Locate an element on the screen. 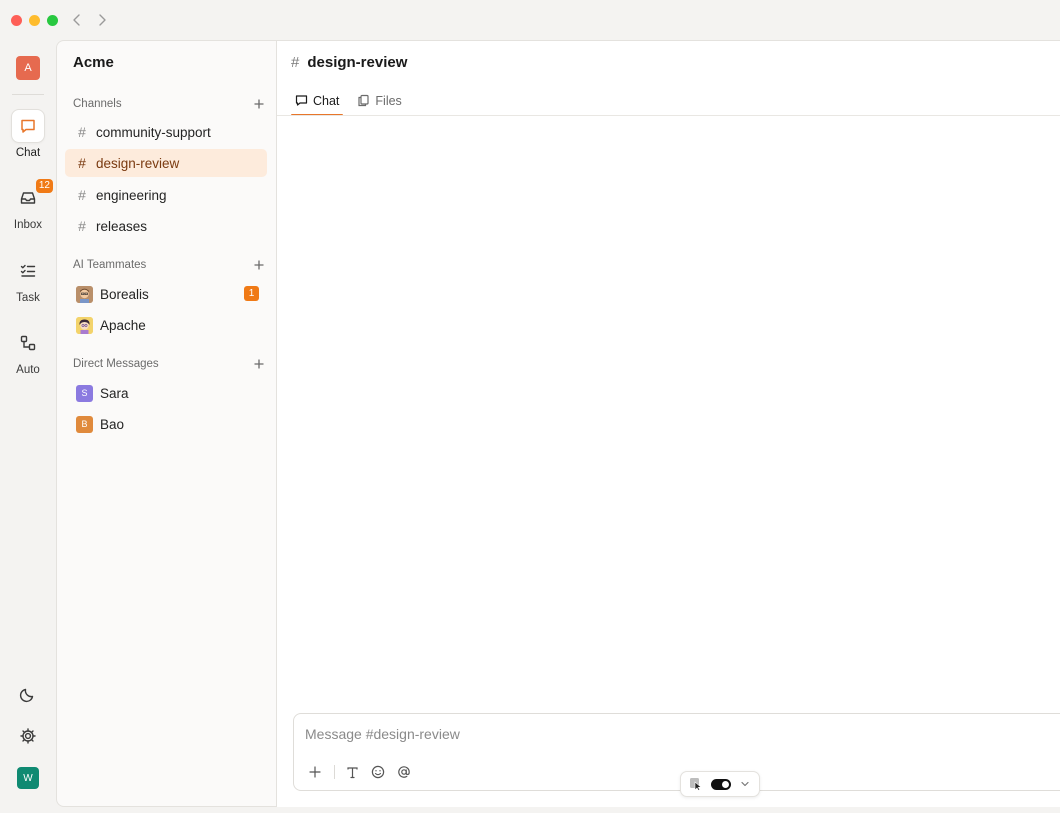 The width and height of the screenshot is (1060, 813). workspace-avatar: A is located at coordinates (28, 68).